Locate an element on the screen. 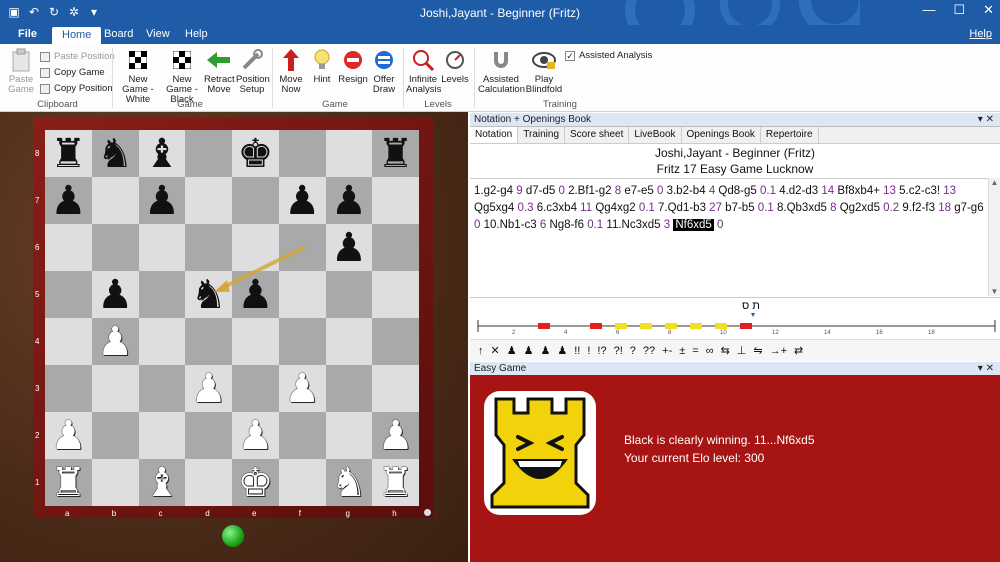  annotation-symbol-button: ⊥ is located at coordinates (742, 350).